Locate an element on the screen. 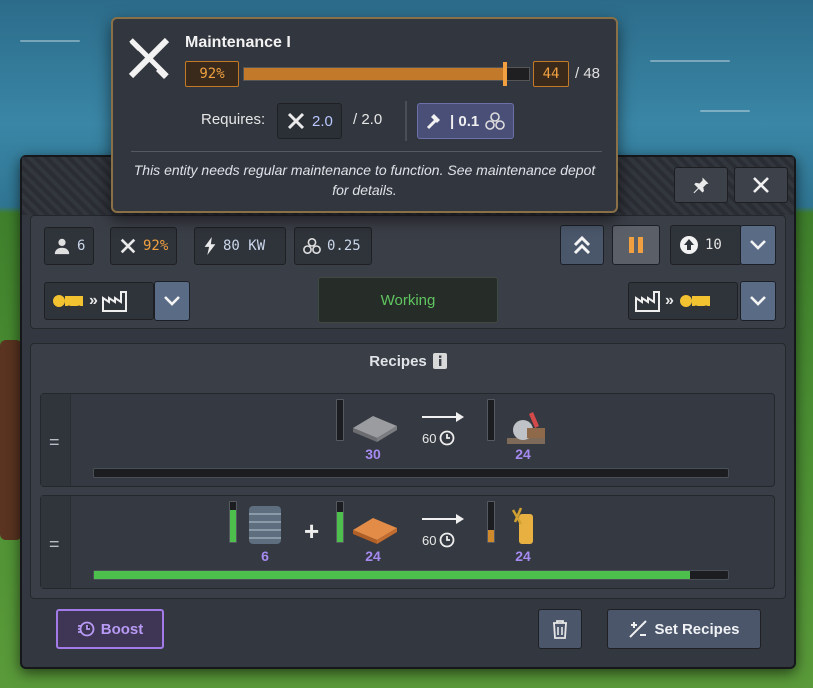  pin-button is located at coordinates (701, 185).